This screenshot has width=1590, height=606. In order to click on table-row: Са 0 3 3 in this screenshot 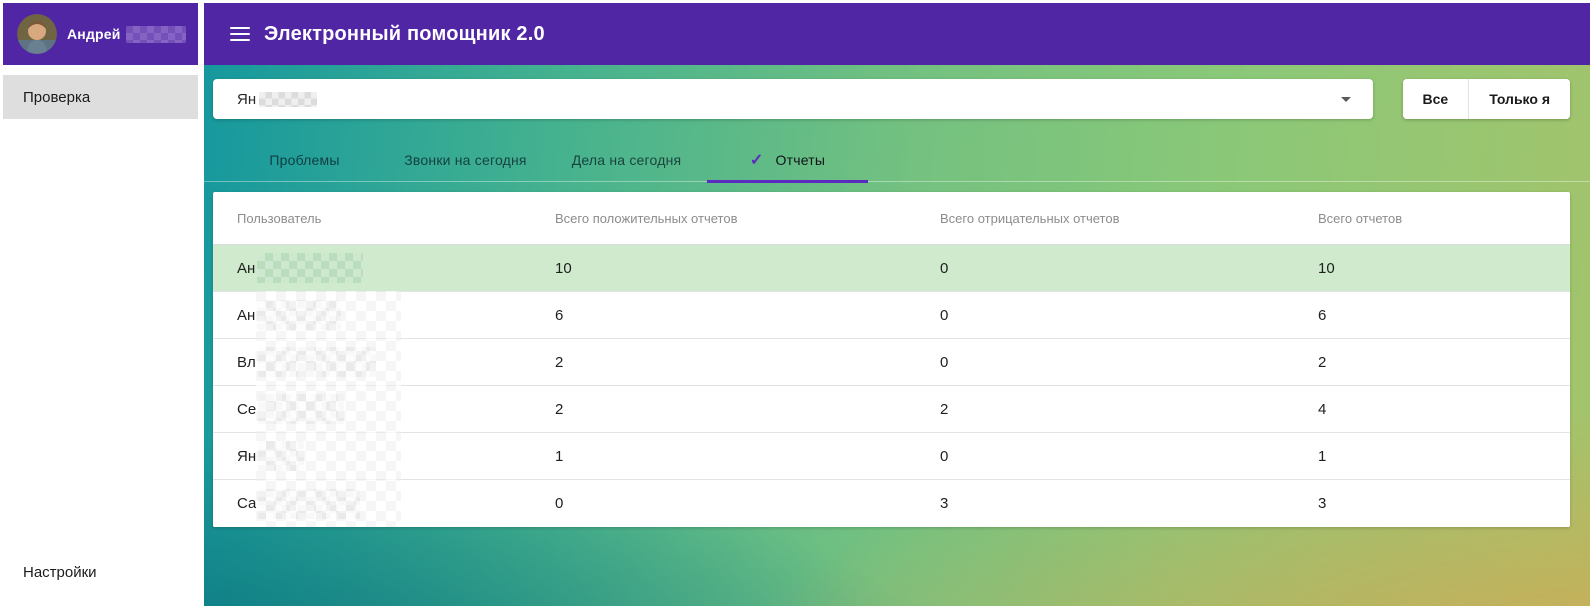, I will do `click(891, 503)`.